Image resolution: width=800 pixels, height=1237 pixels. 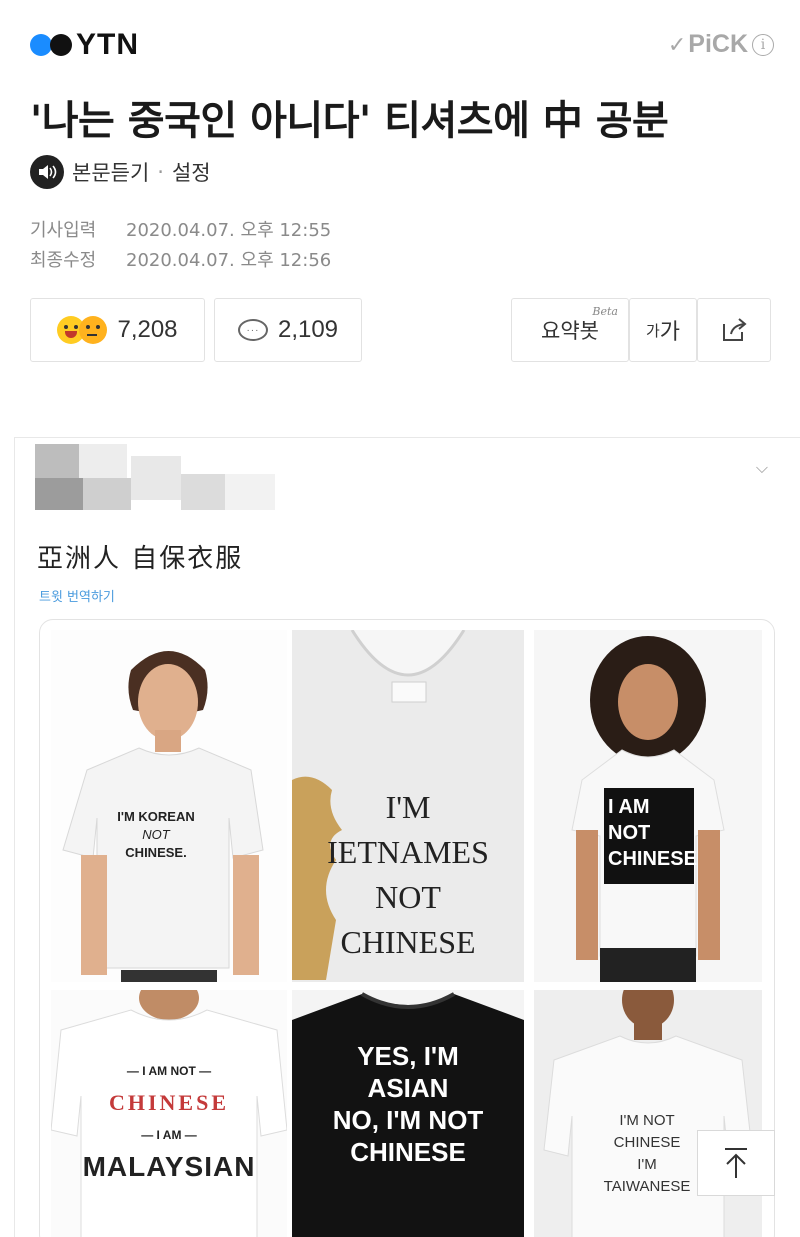 What do you see at coordinates (140, 559) in the screenshot?
I see `tweet-text: 亞洲人 自保衣服` at bounding box center [140, 559].